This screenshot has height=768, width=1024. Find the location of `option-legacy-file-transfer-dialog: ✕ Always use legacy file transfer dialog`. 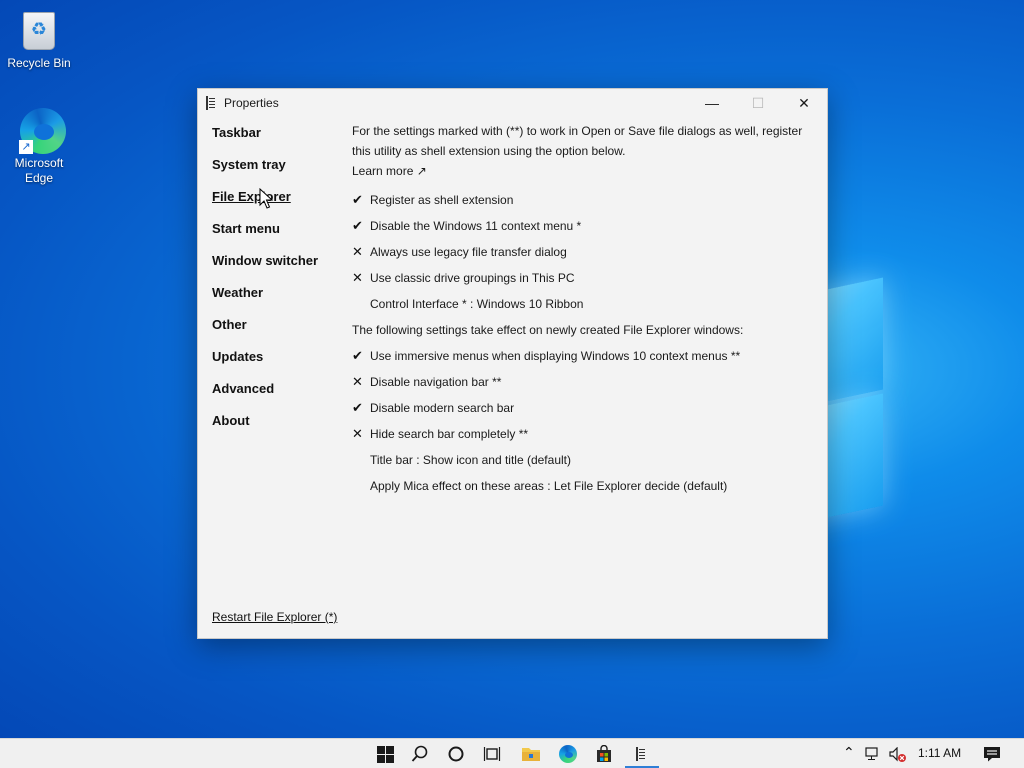

option-legacy-file-transfer-dialog: ✕ Always use legacy file transfer dialog is located at coordinates (582, 252).